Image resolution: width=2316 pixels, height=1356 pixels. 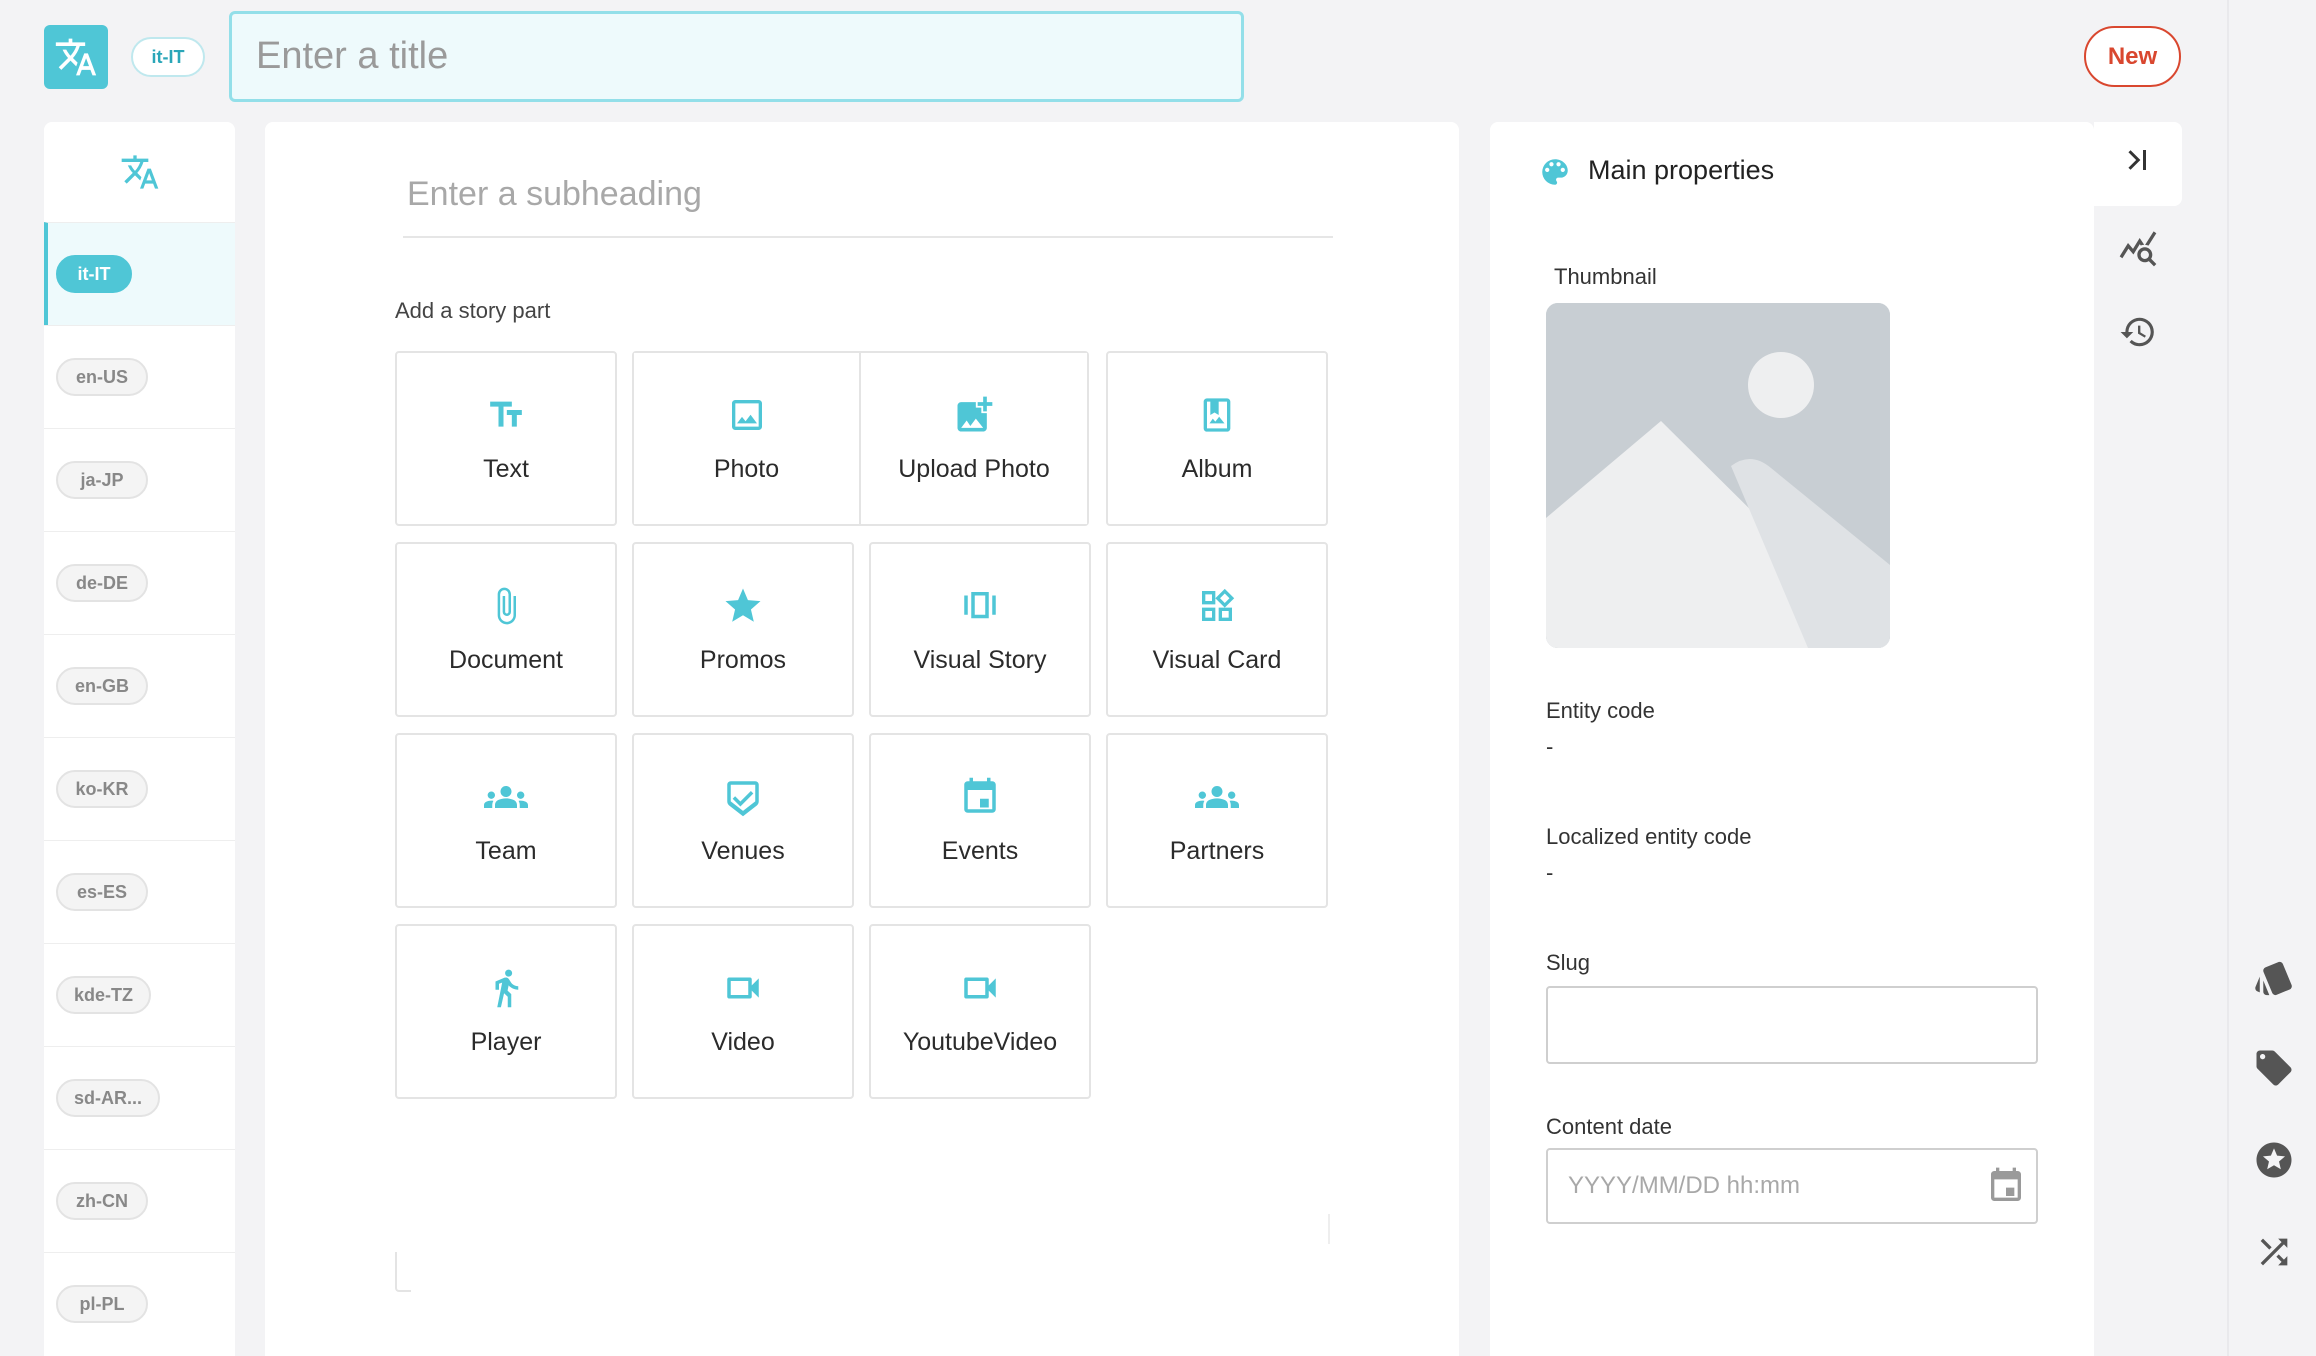 What do you see at coordinates (1217, 606) in the screenshot?
I see `widgets-icon` at bounding box center [1217, 606].